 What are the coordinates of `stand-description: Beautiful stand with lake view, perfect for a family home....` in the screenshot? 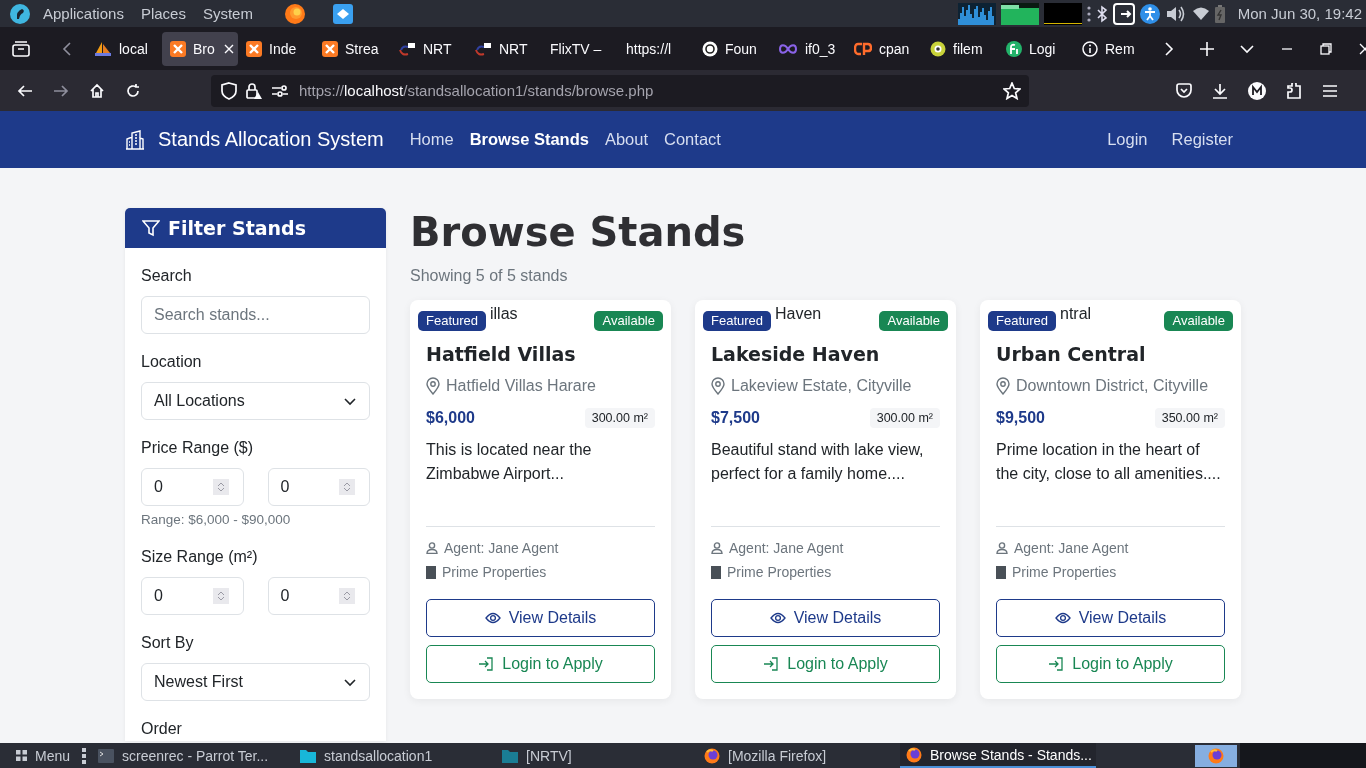 It's located at (818, 462).